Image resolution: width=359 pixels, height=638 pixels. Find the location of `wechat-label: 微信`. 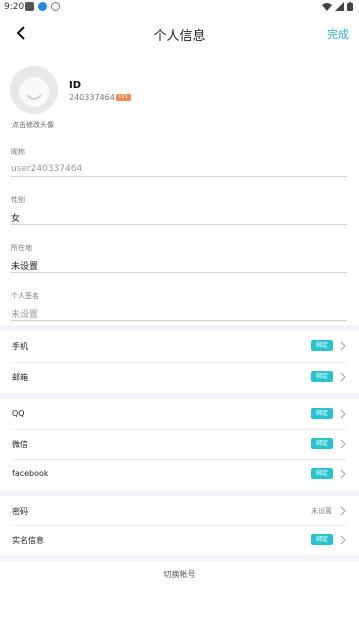

wechat-label: 微信 is located at coordinates (20, 444).